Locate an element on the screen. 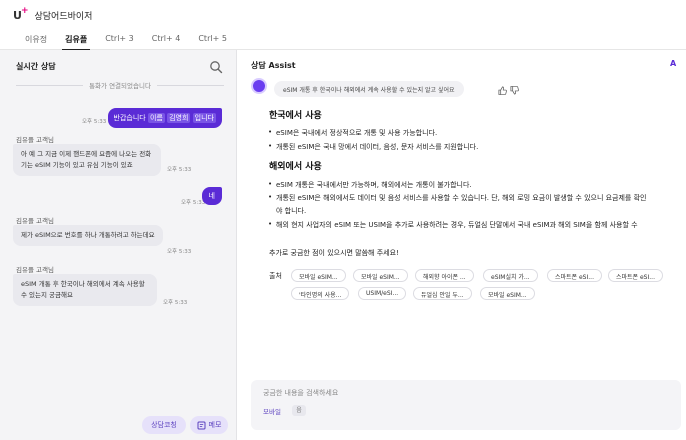  search-tag-chip: 음 is located at coordinates (299, 410).